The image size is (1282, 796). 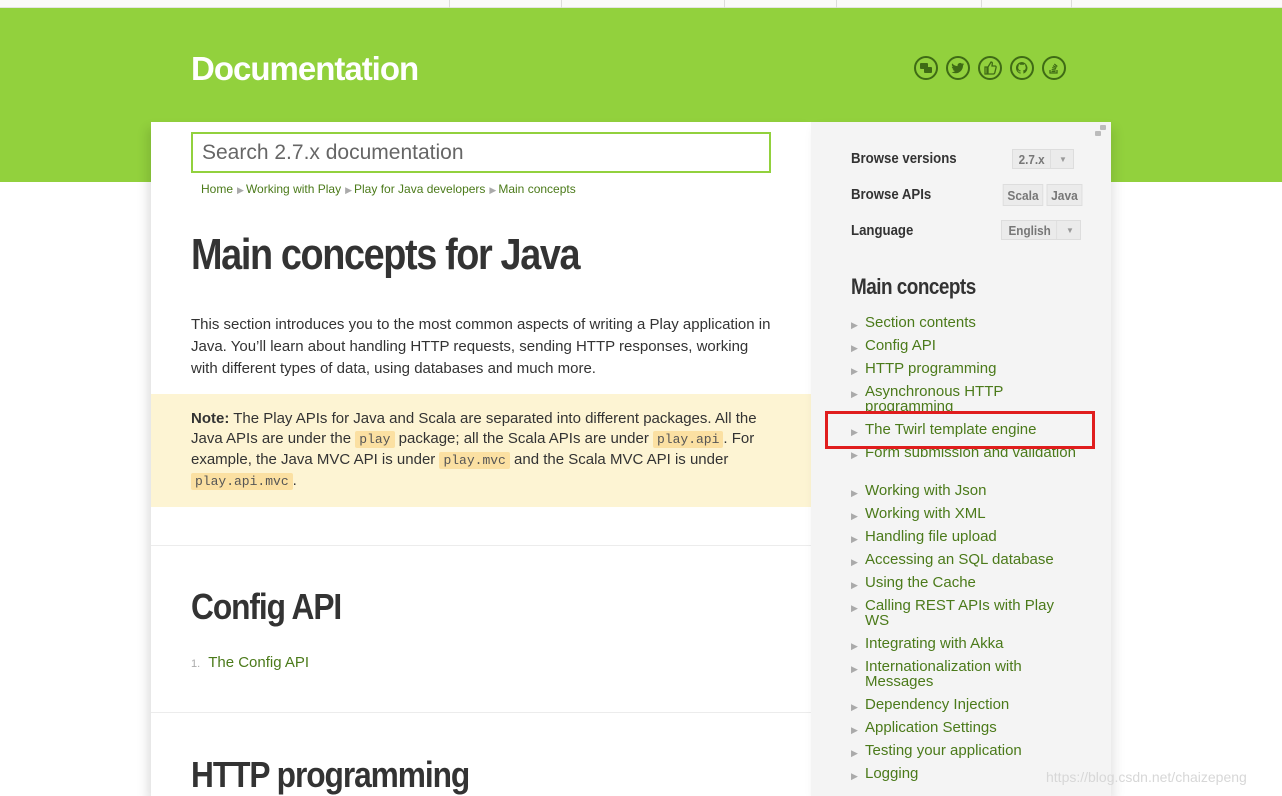 I want to click on toc-item-config-api: ▶ Config API, so click(x=966, y=345).